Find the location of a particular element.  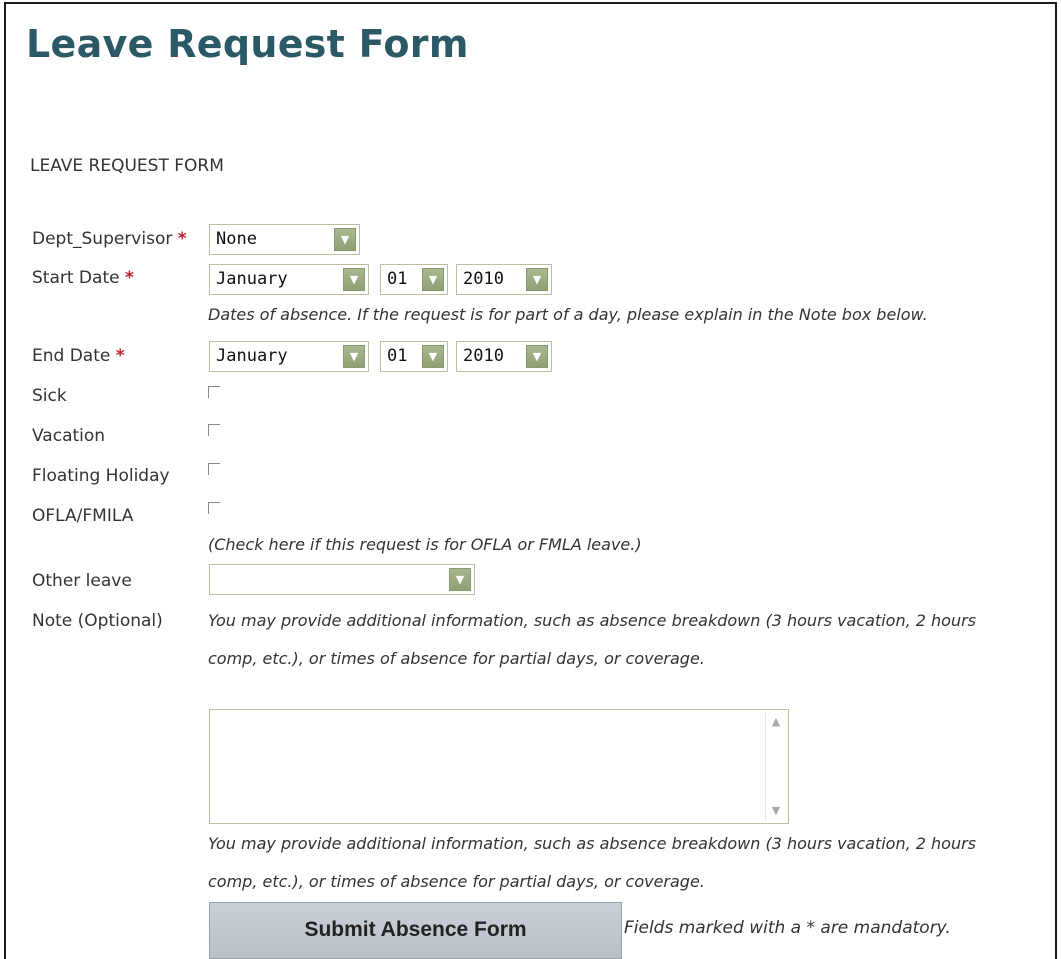

vacation-label: Vacation is located at coordinates (69, 436).